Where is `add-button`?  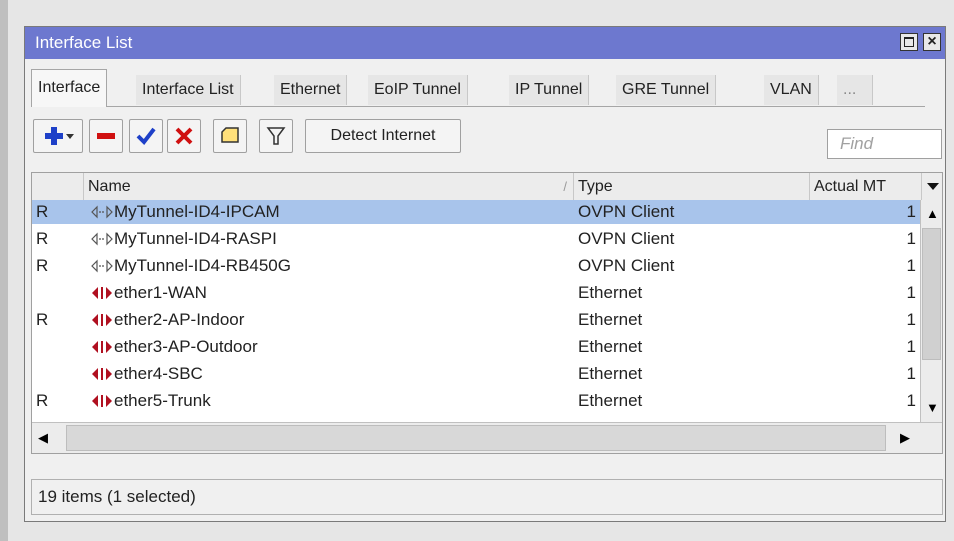
add-button is located at coordinates (58, 136).